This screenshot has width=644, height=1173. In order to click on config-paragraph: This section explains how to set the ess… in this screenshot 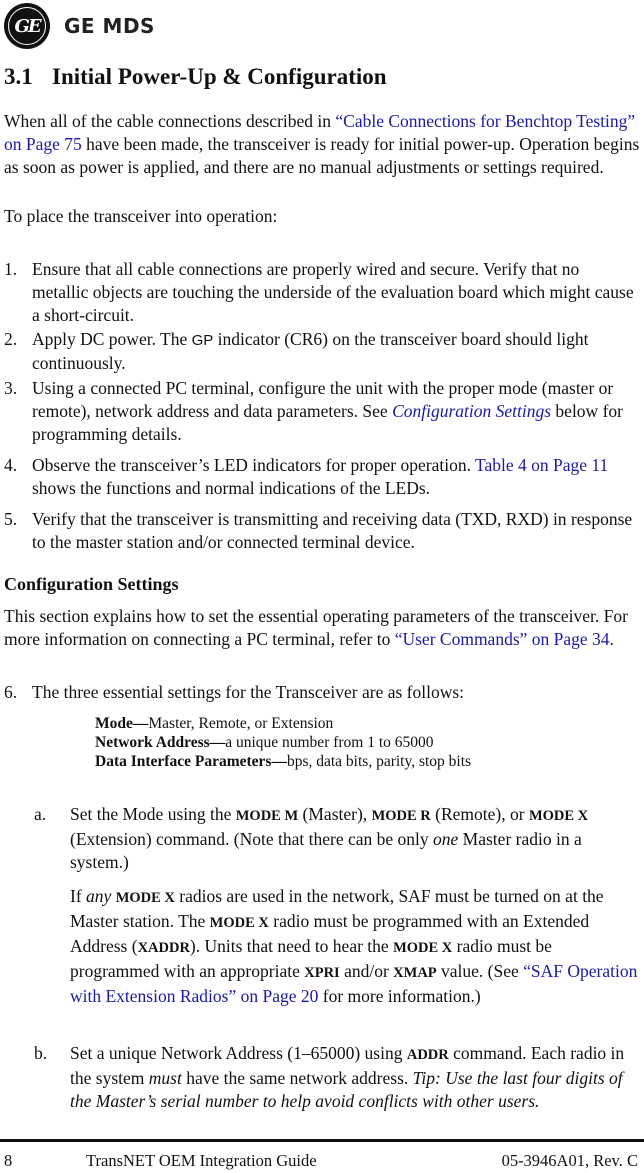, I will do `click(316, 627)`.